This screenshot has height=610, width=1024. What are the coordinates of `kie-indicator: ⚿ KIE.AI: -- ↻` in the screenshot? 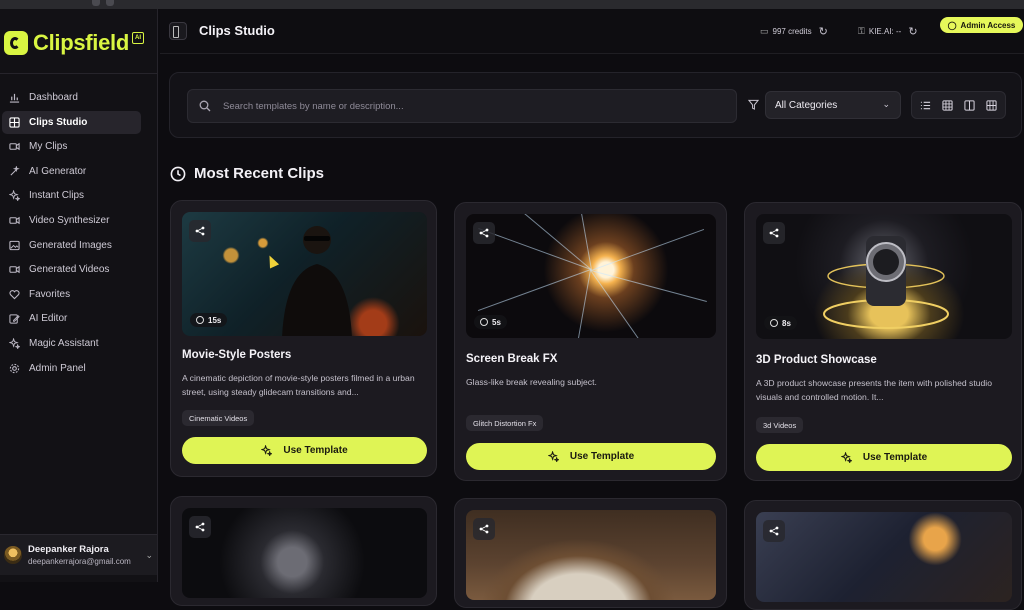 It's located at (888, 31).